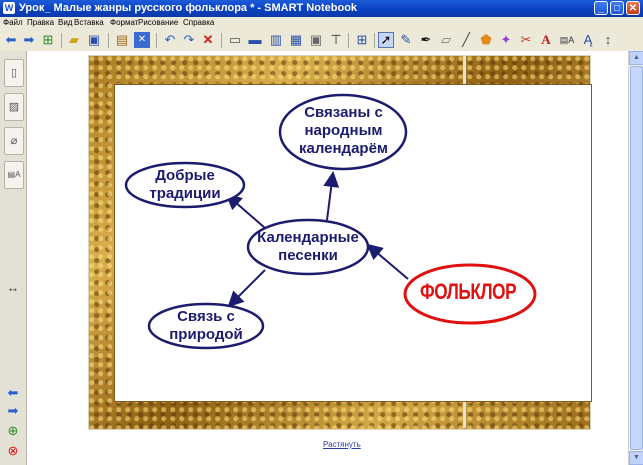  I want to click on side-tabs: ▯ ▨ ⌀ ▤A ↔ ⬅ ➡ ⊕ ⊗, so click(13, 258).